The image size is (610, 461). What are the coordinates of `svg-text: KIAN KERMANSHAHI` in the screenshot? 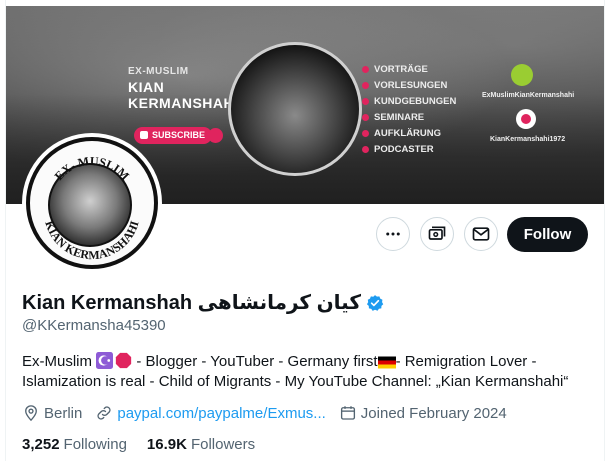 It's located at (91, 240).